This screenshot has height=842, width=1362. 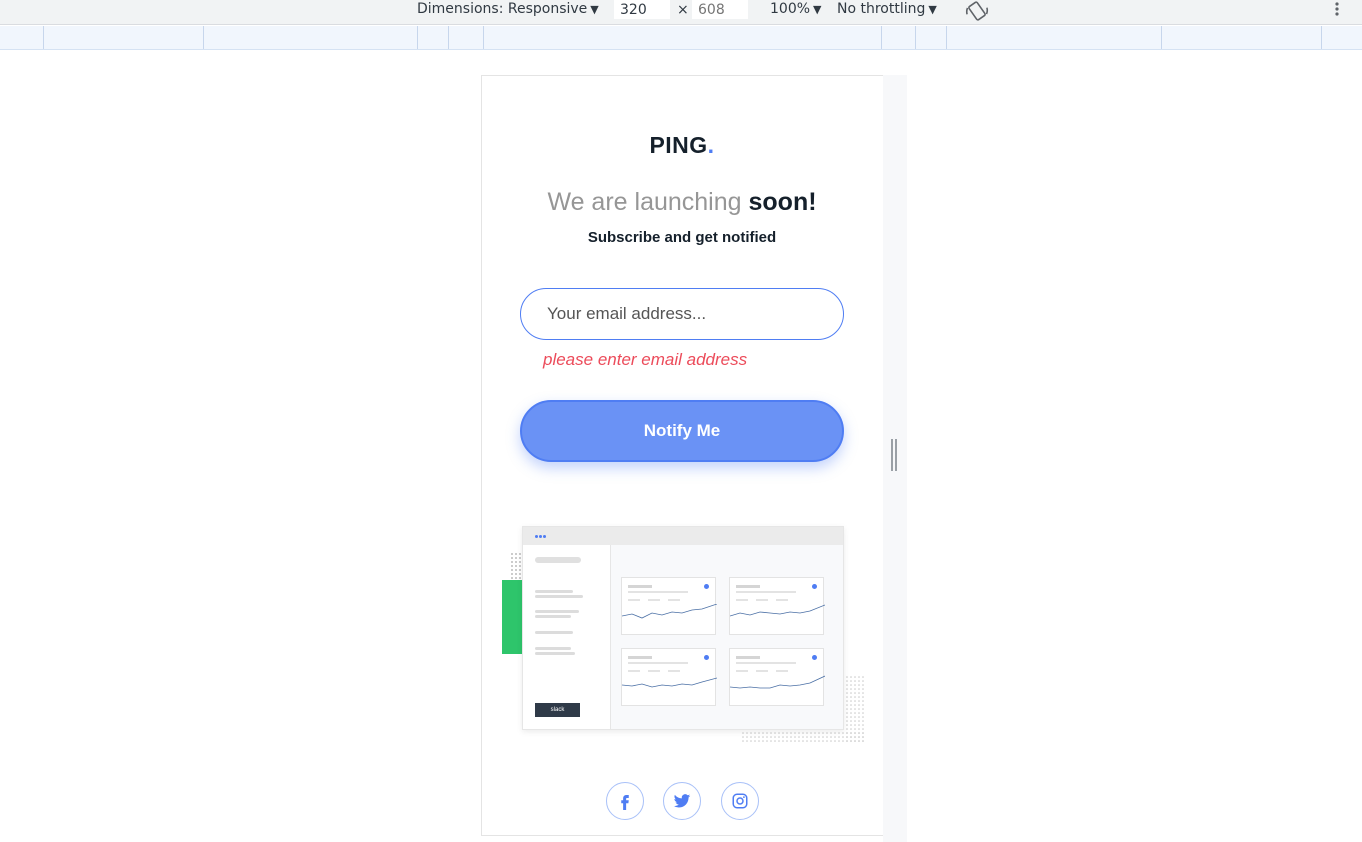 I want to click on dashboard-sidebar: slack, so click(x=567, y=637).